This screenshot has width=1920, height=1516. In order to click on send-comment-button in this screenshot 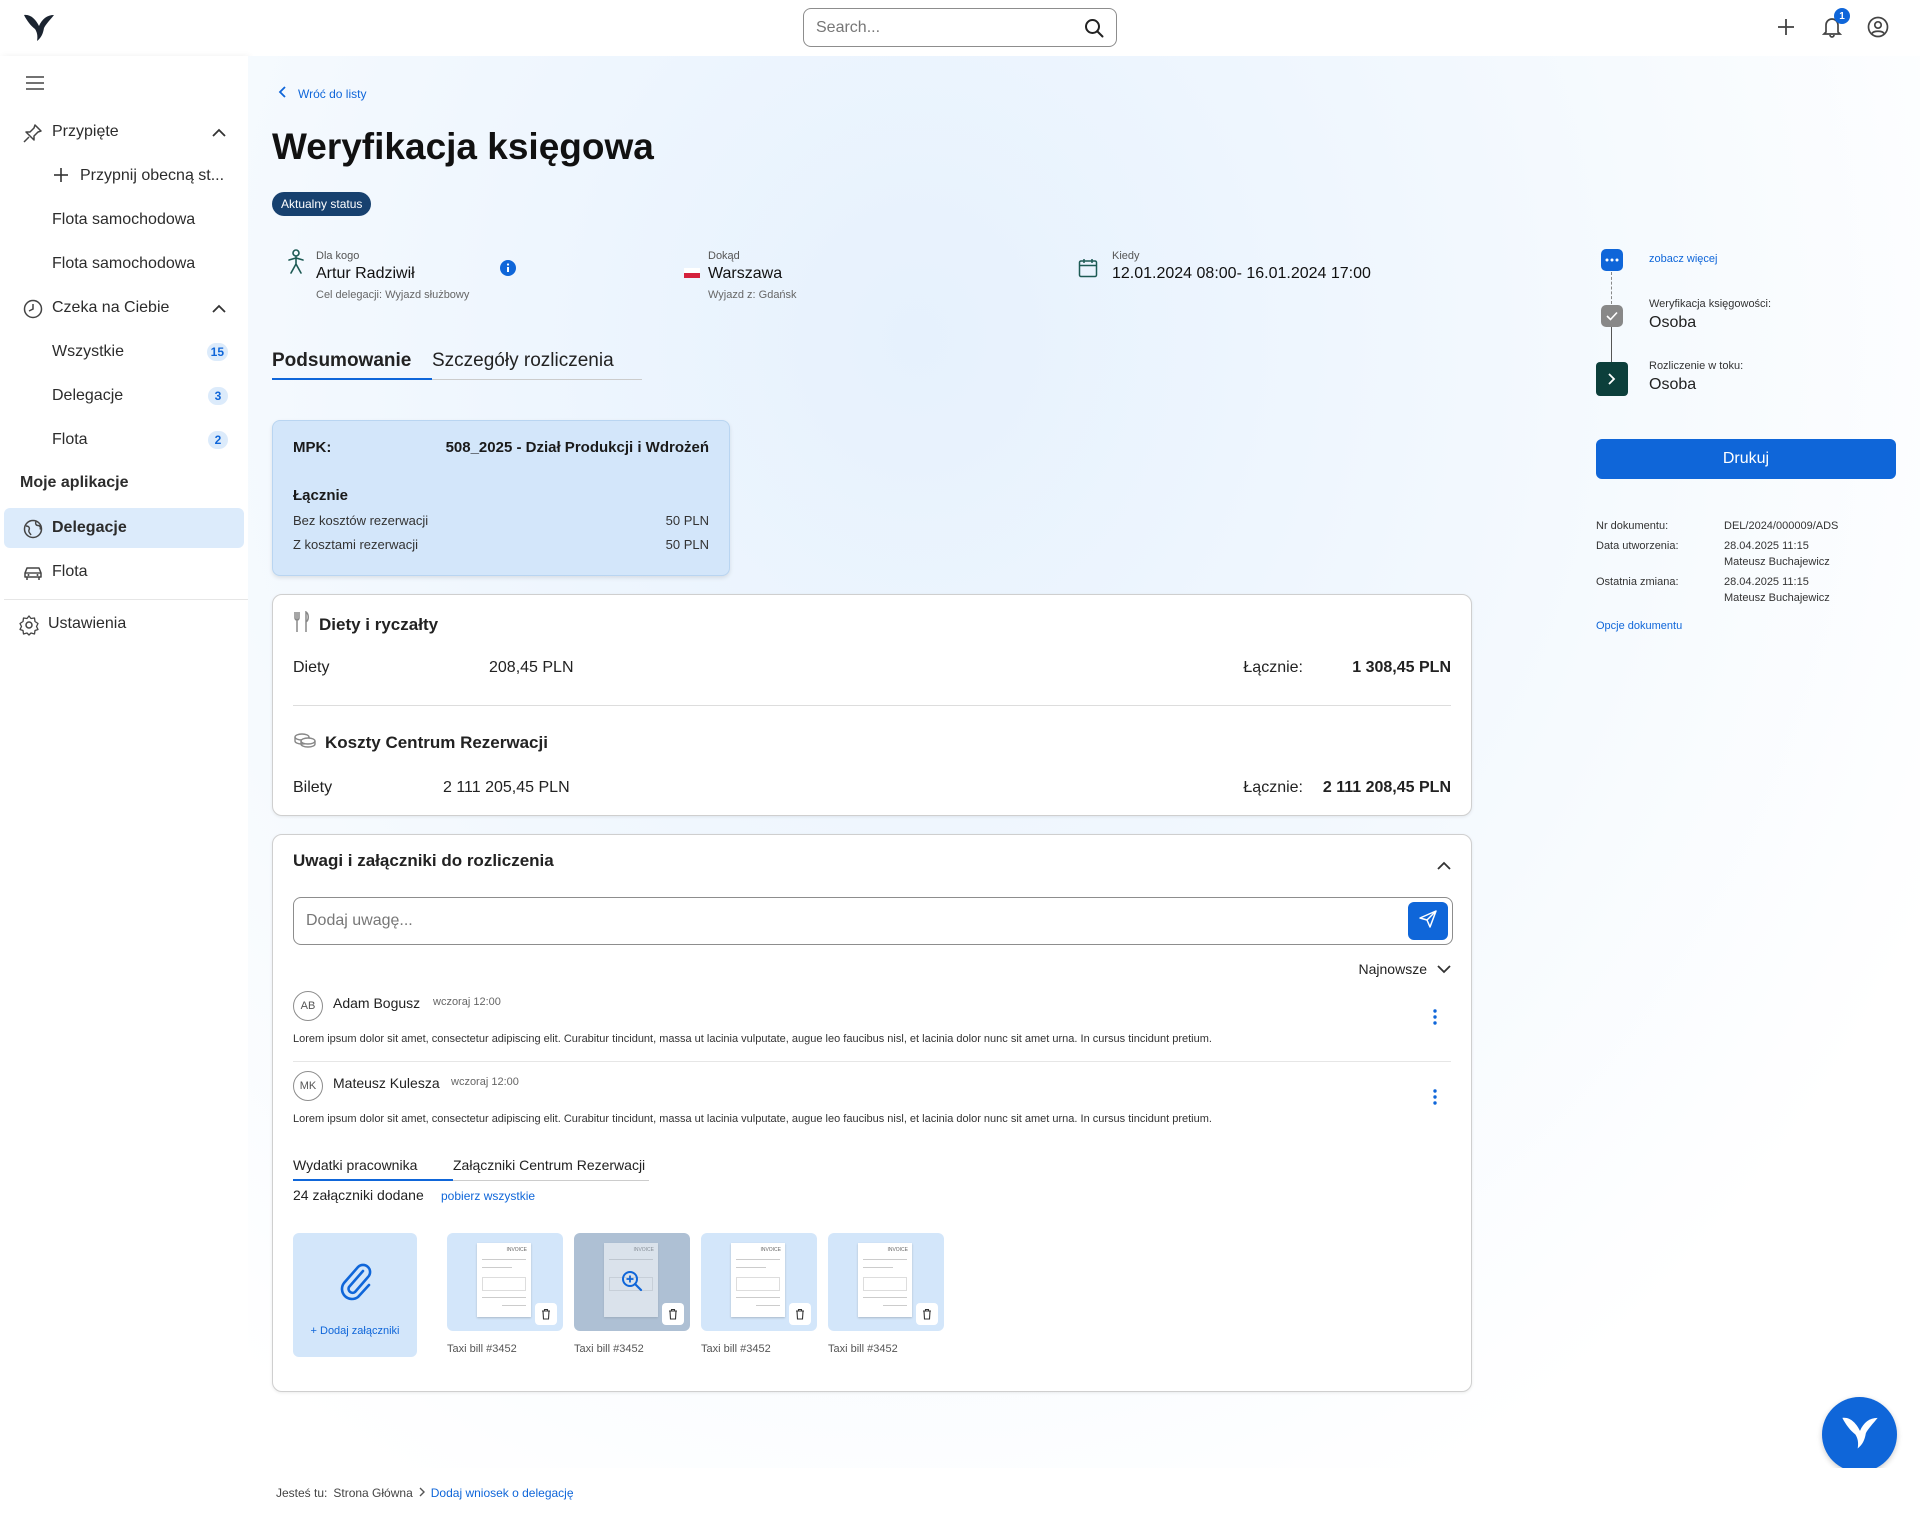, I will do `click(1428, 921)`.